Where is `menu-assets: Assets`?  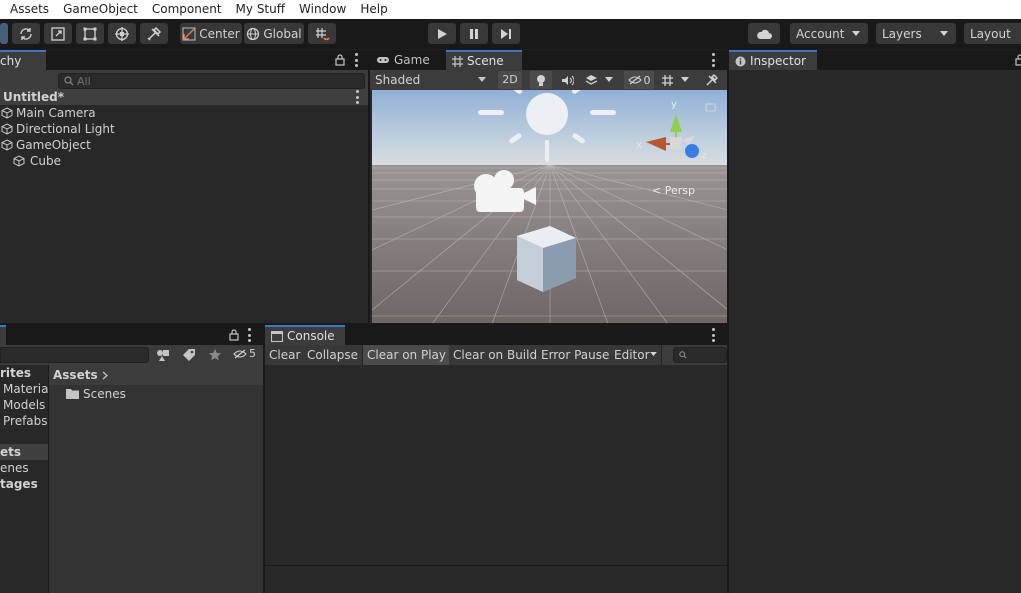
menu-assets: Assets is located at coordinates (28, 9).